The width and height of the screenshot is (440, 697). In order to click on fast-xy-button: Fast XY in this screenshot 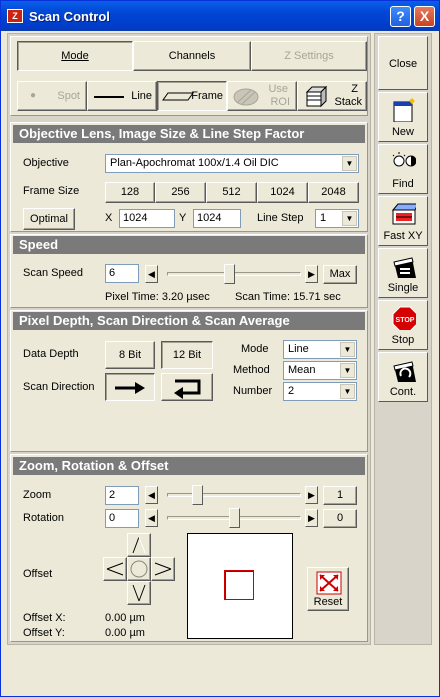, I will do `click(403, 221)`.